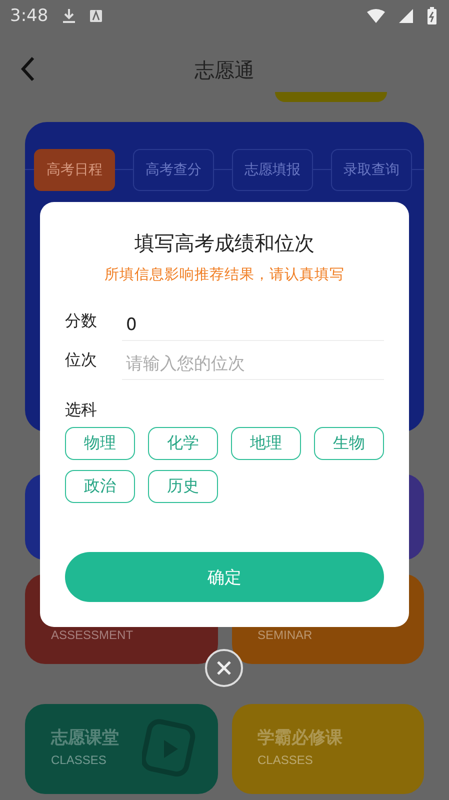 The width and height of the screenshot is (449, 800). Describe the element at coordinates (406, 16) in the screenshot. I see `signal-icon` at that location.